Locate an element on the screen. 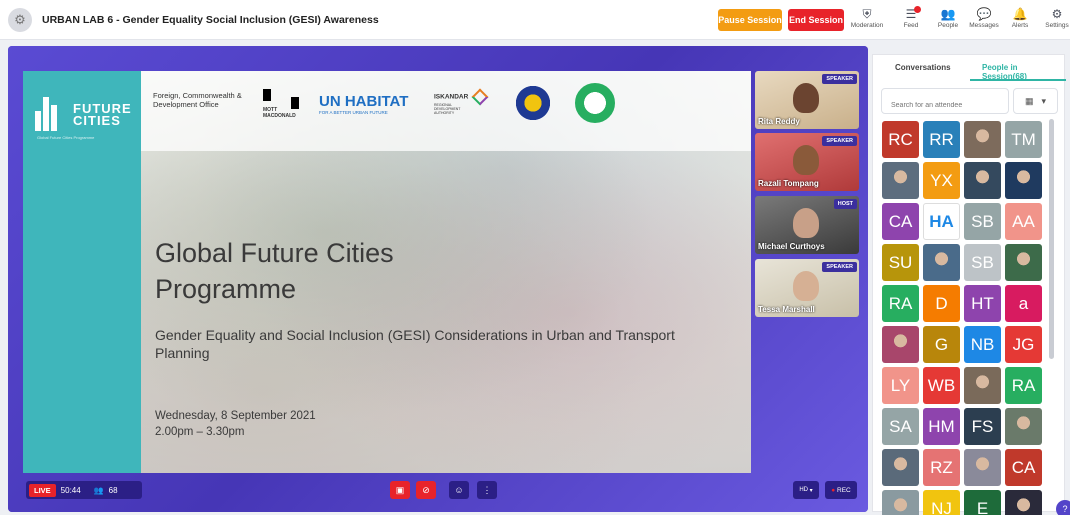 This screenshot has width=1070, height=515. attendee-initials: RA is located at coordinates (1023, 385).